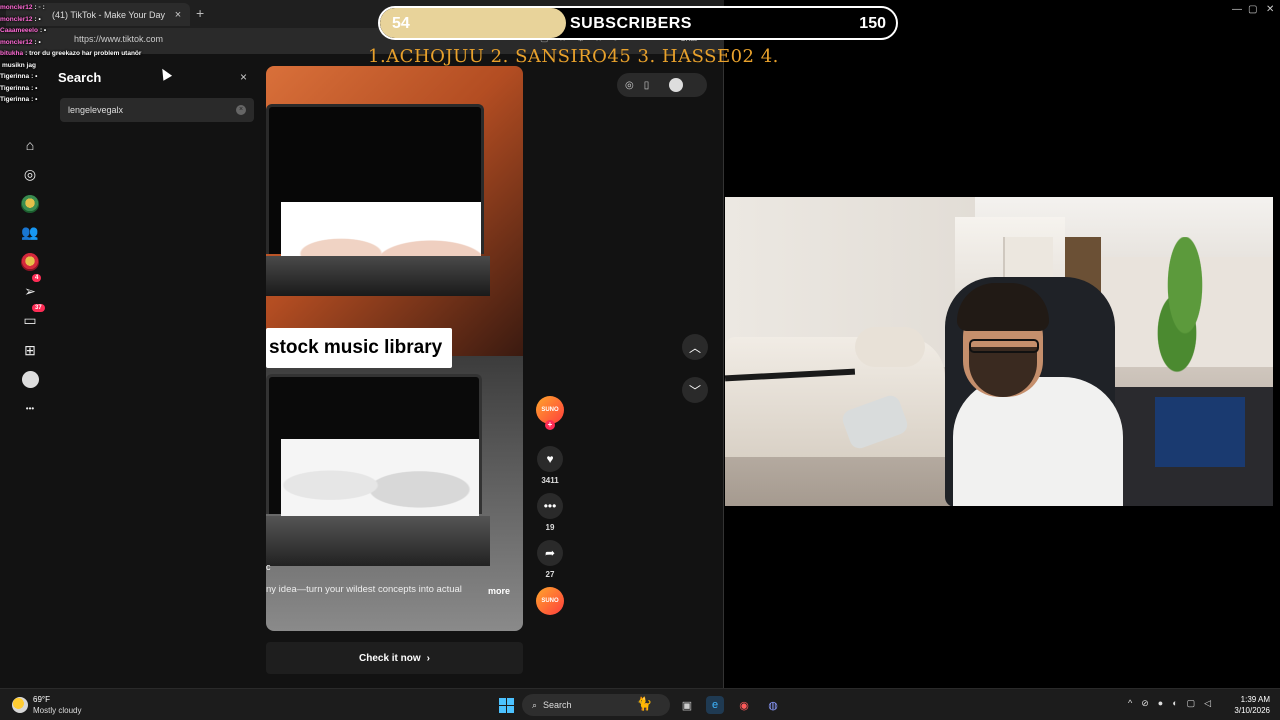 Image resolution: width=1280 pixels, height=720 pixels. What do you see at coordinates (773, 705) in the screenshot?
I see `discord-icon: ◍` at bounding box center [773, 705].